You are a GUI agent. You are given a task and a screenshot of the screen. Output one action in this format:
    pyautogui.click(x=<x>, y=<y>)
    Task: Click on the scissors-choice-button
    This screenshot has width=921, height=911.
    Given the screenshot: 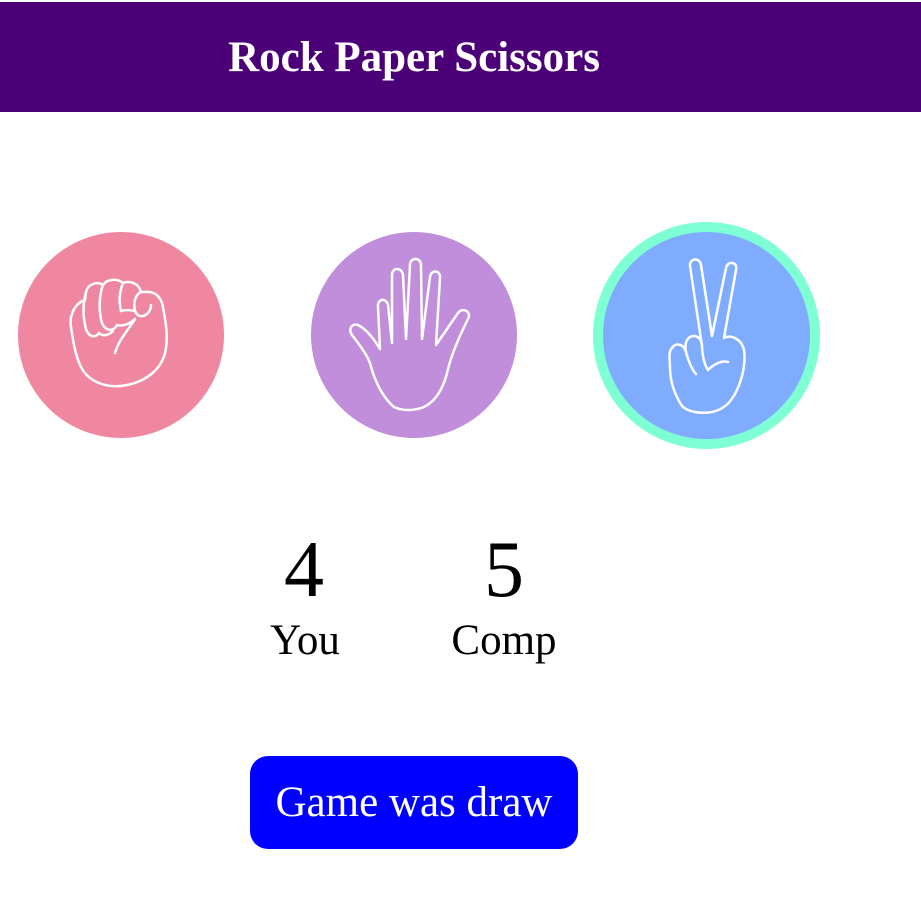 What is the action you would take?
    pyautogui.click(x=706, y=335)
    